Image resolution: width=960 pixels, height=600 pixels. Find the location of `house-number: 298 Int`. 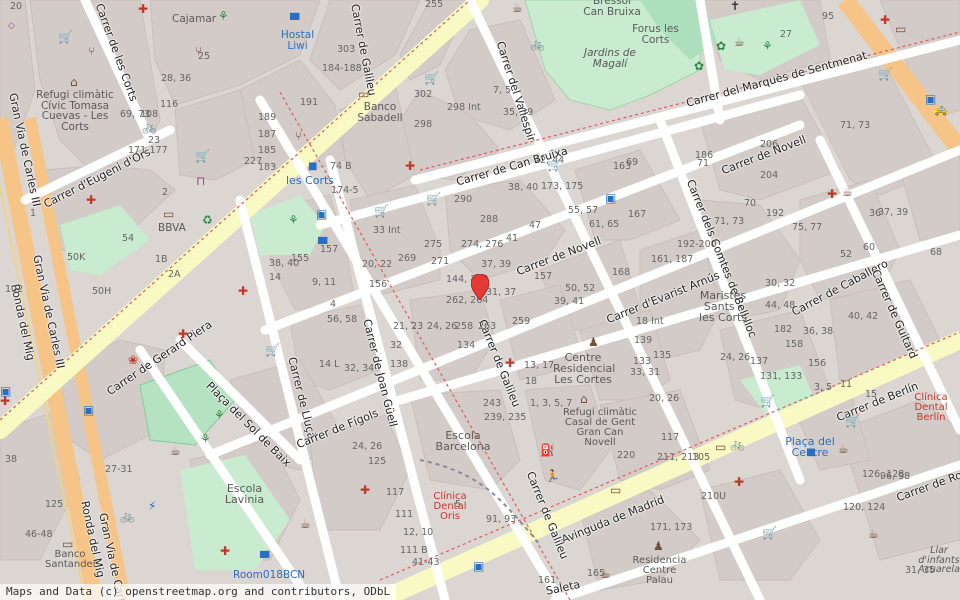

house-number: 298 Int is located at coordinates (464, 107).